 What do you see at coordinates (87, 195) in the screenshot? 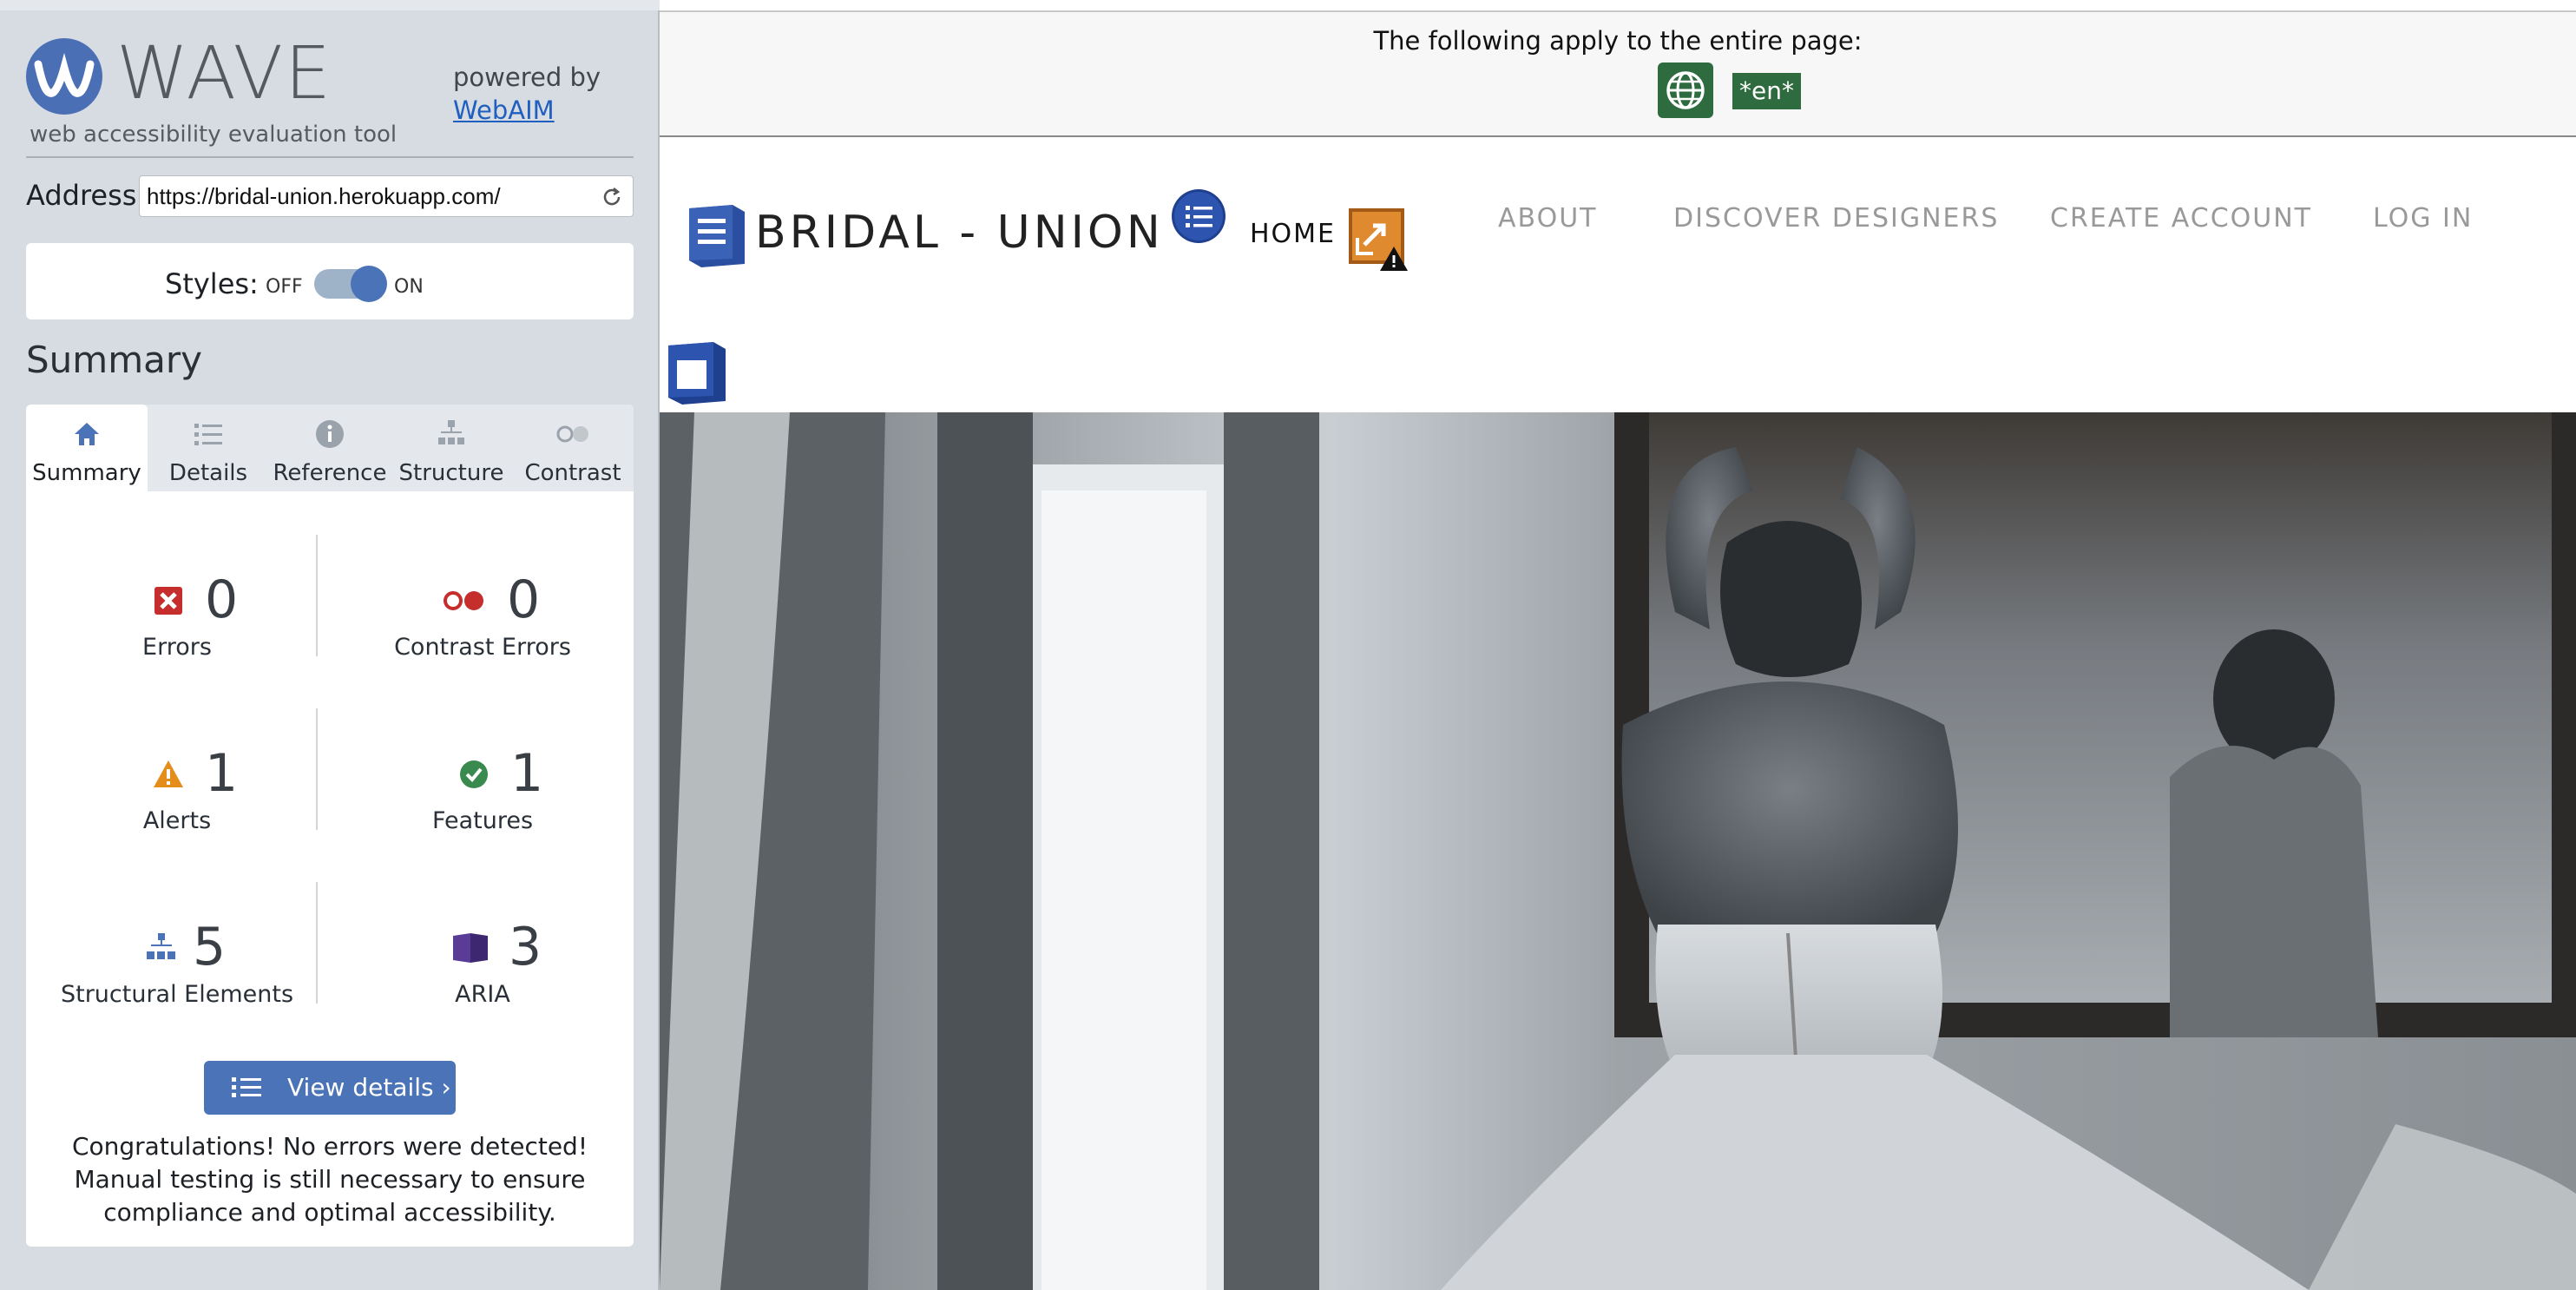
I see `address-label: Address:` at bounding box center [87, 195].